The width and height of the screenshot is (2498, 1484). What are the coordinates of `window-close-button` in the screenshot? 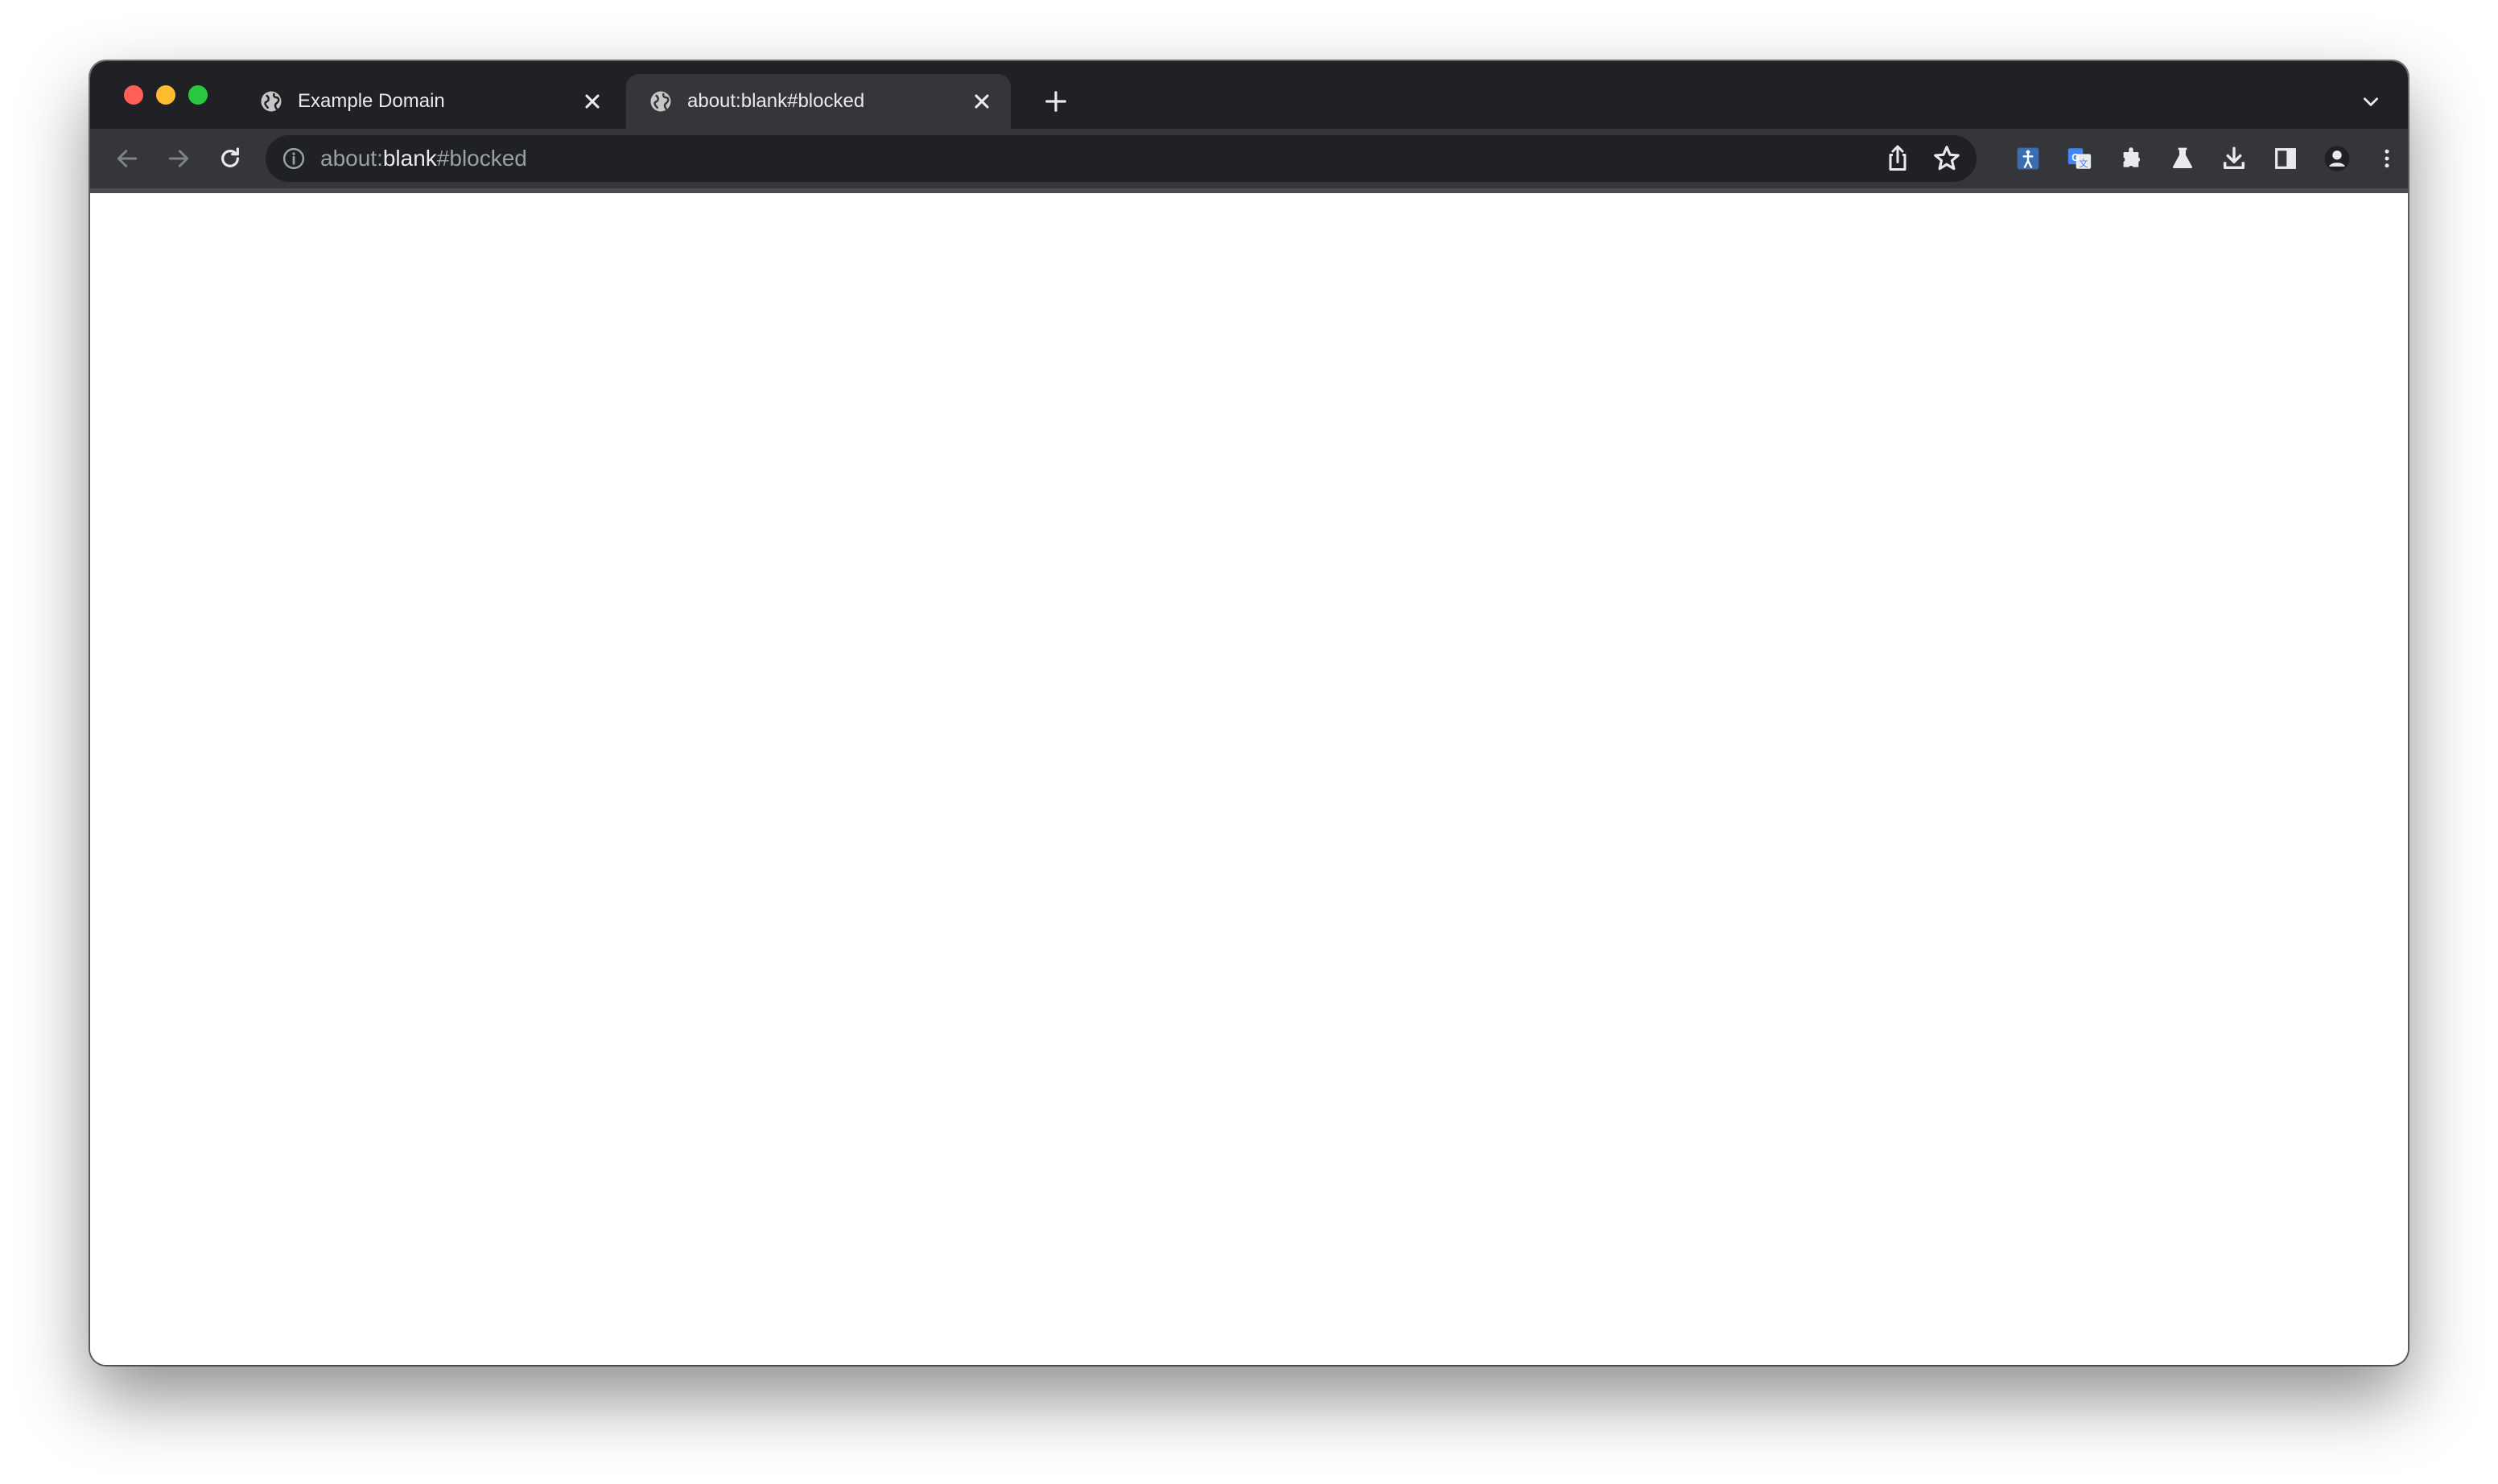 It's located at (133, 95).